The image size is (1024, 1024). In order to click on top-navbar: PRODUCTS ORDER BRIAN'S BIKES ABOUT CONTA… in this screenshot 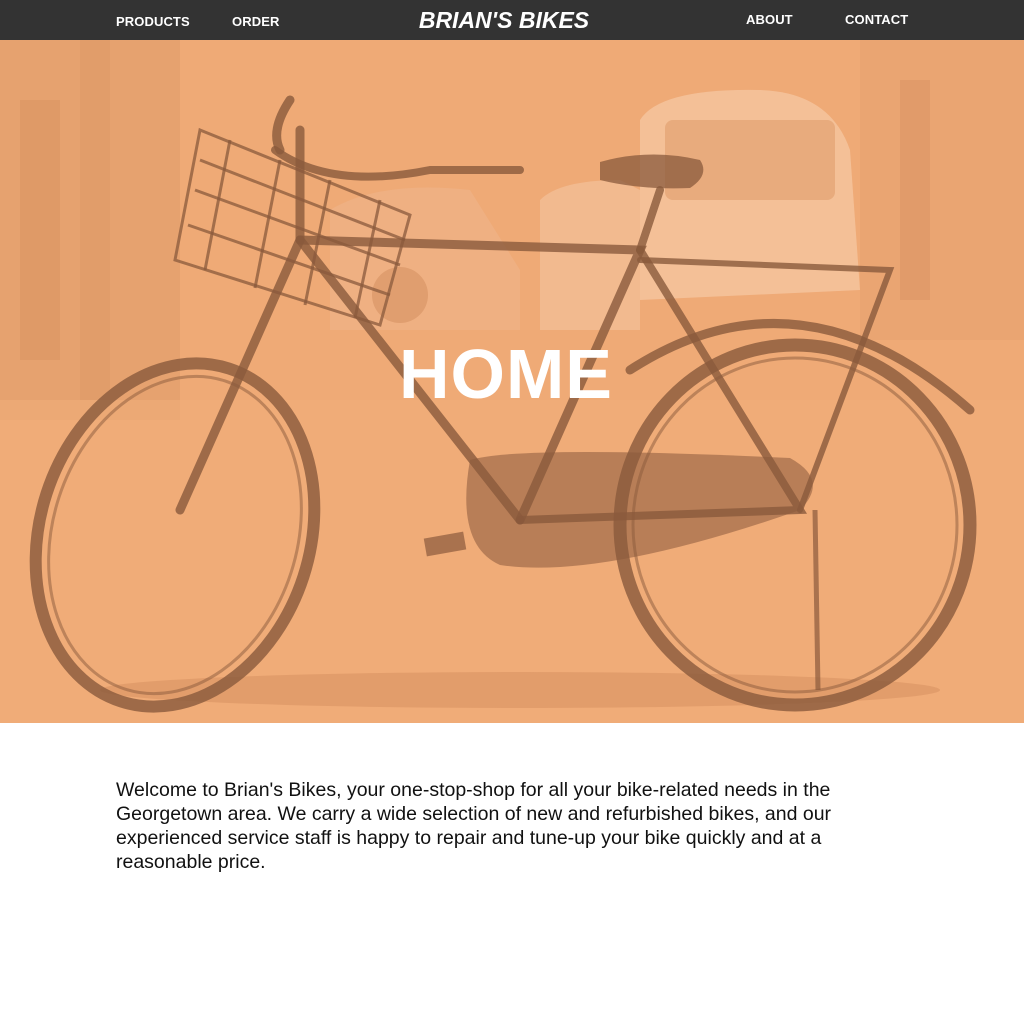, I will do `click(512, 20)`.